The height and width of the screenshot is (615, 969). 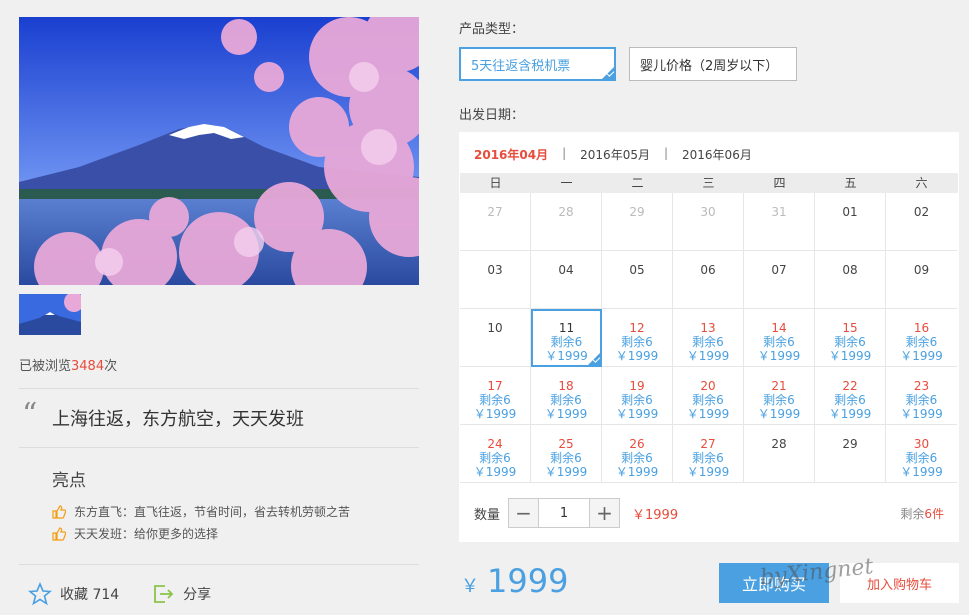 What do you see at coordinates (850, 270) in the screenshot?
I see `day-number: 08` at bounding box center [850, 270].